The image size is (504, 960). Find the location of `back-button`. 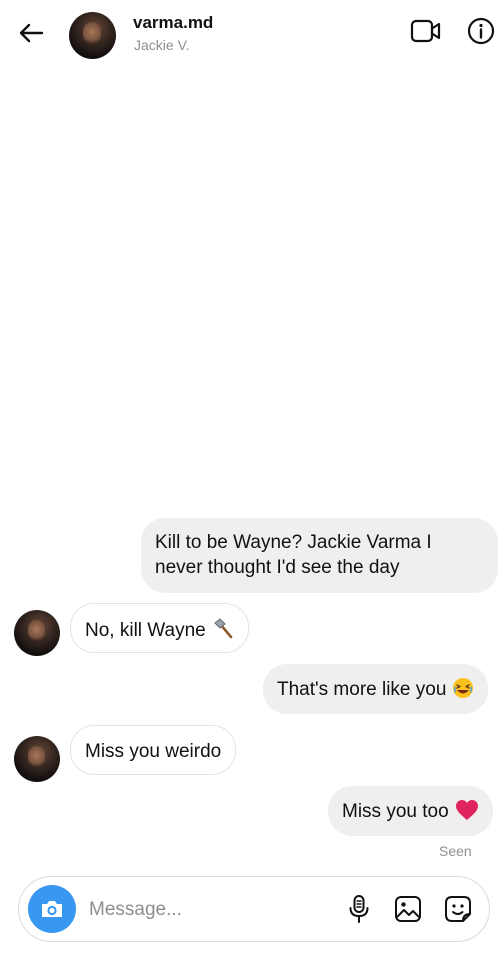

back-button is located at coordinates (31, 33).